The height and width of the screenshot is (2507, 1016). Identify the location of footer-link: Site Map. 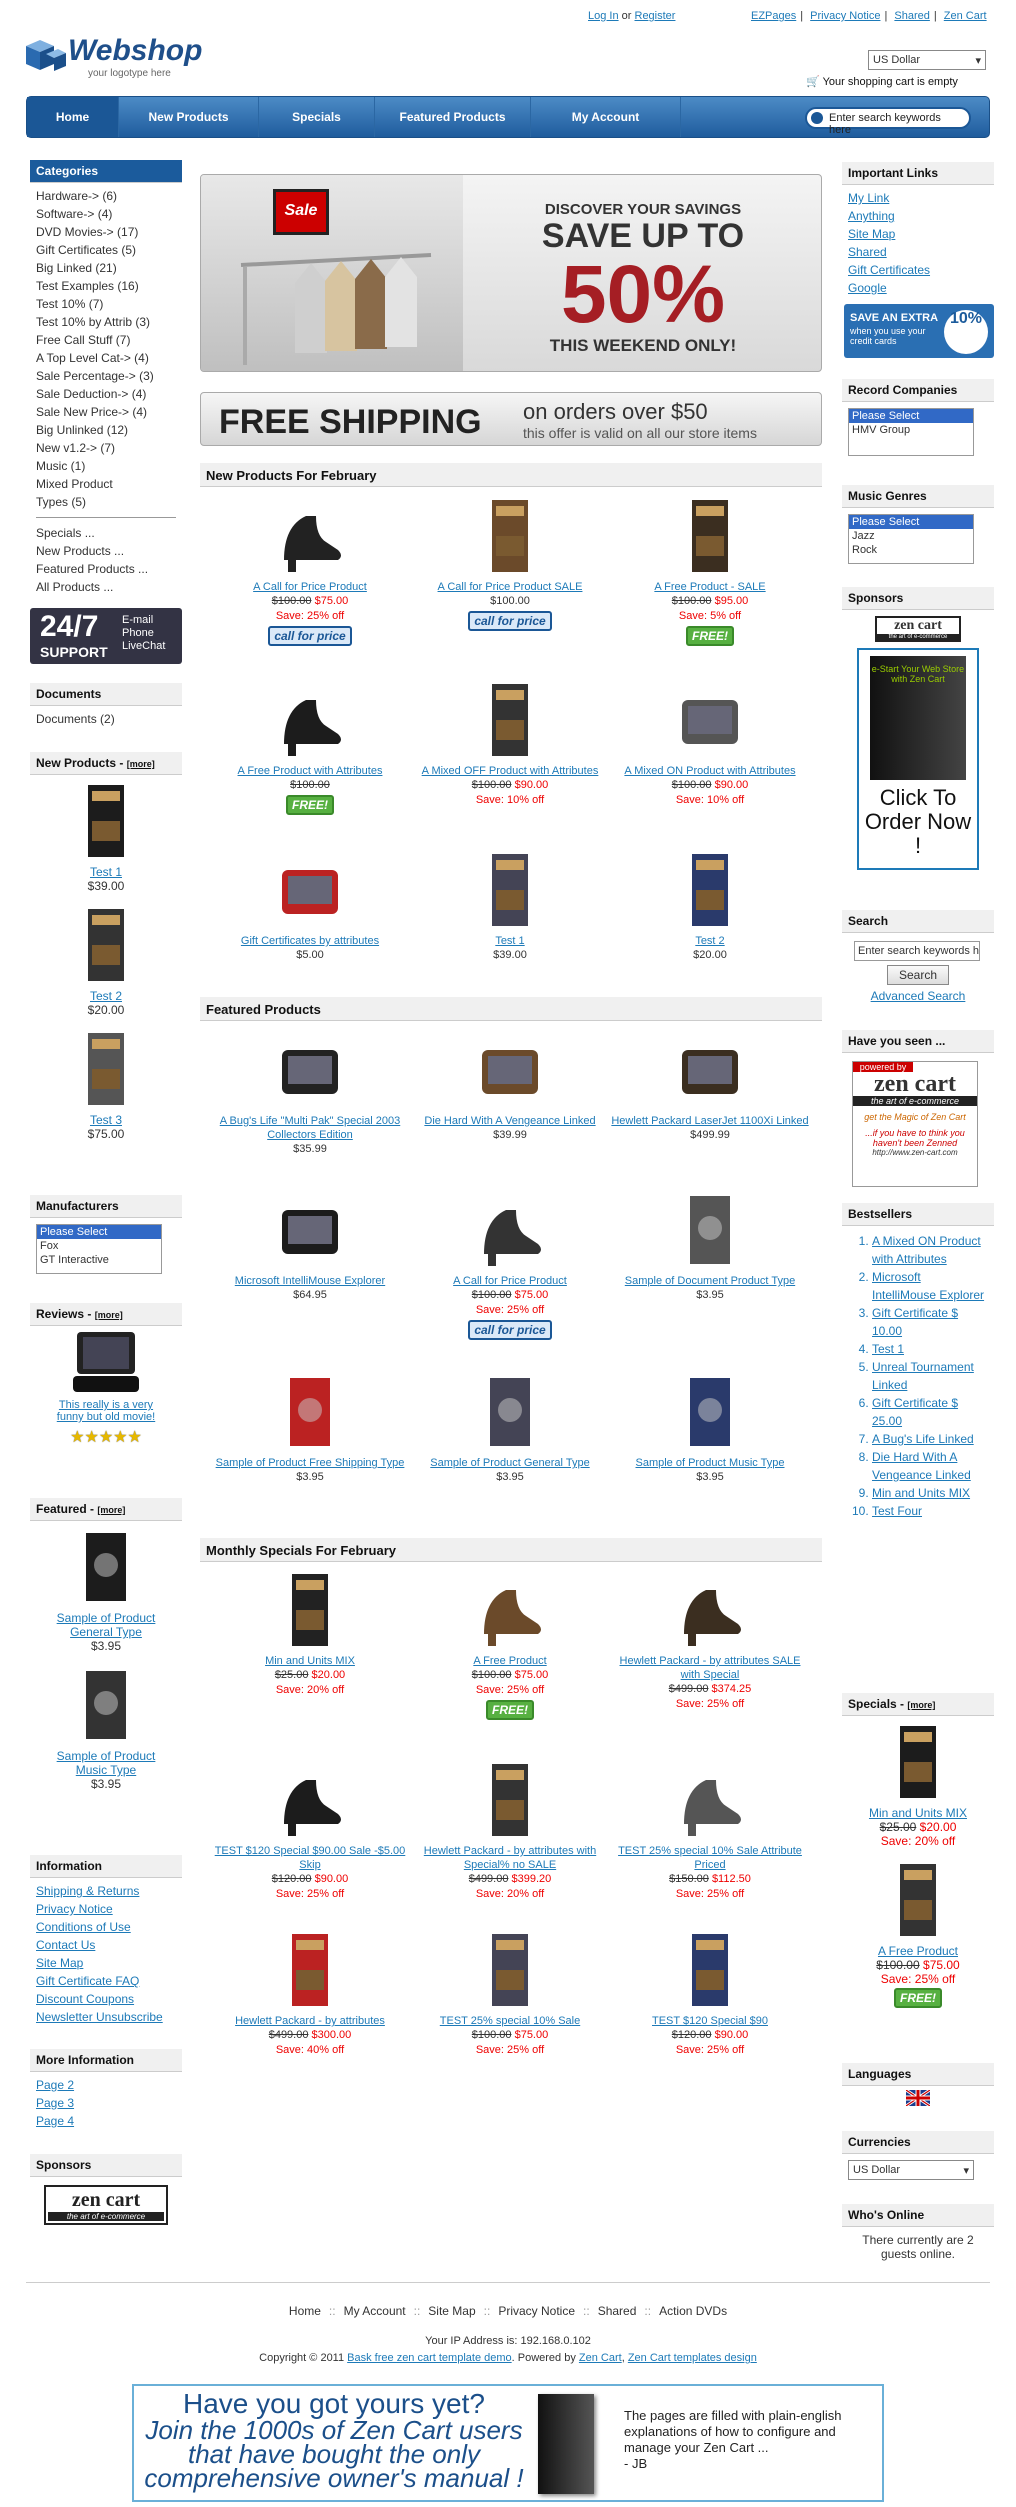
(451, 2311).